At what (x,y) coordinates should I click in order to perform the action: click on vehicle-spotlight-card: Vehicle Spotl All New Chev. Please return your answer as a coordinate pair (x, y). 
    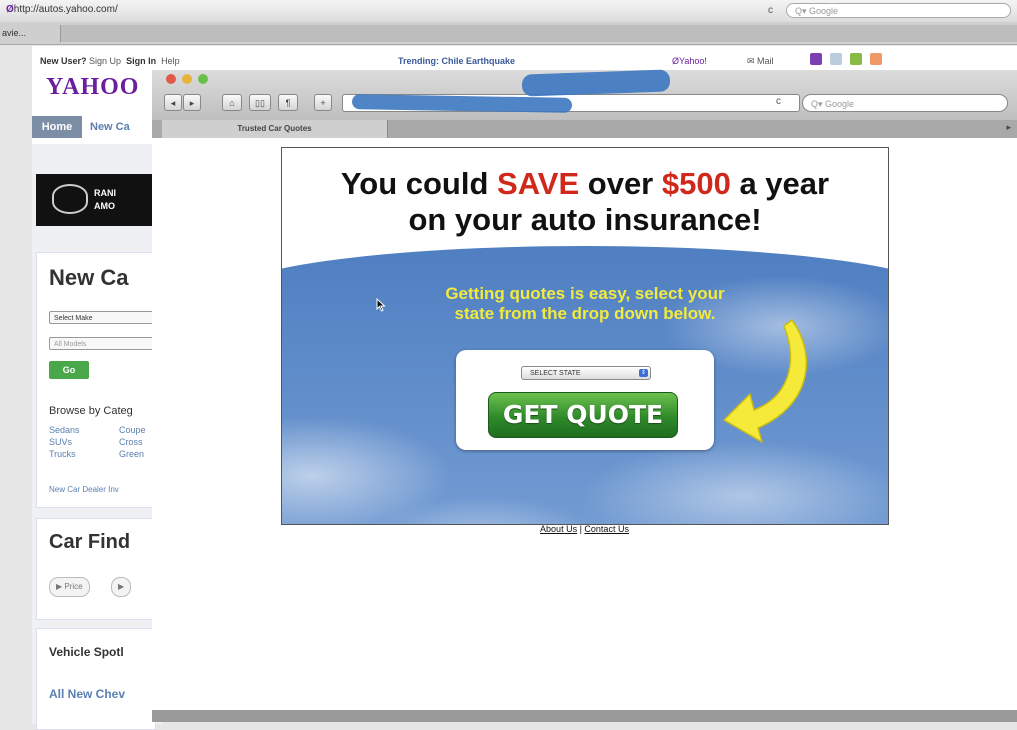
    Looking at the image, I should click on (96, 679).